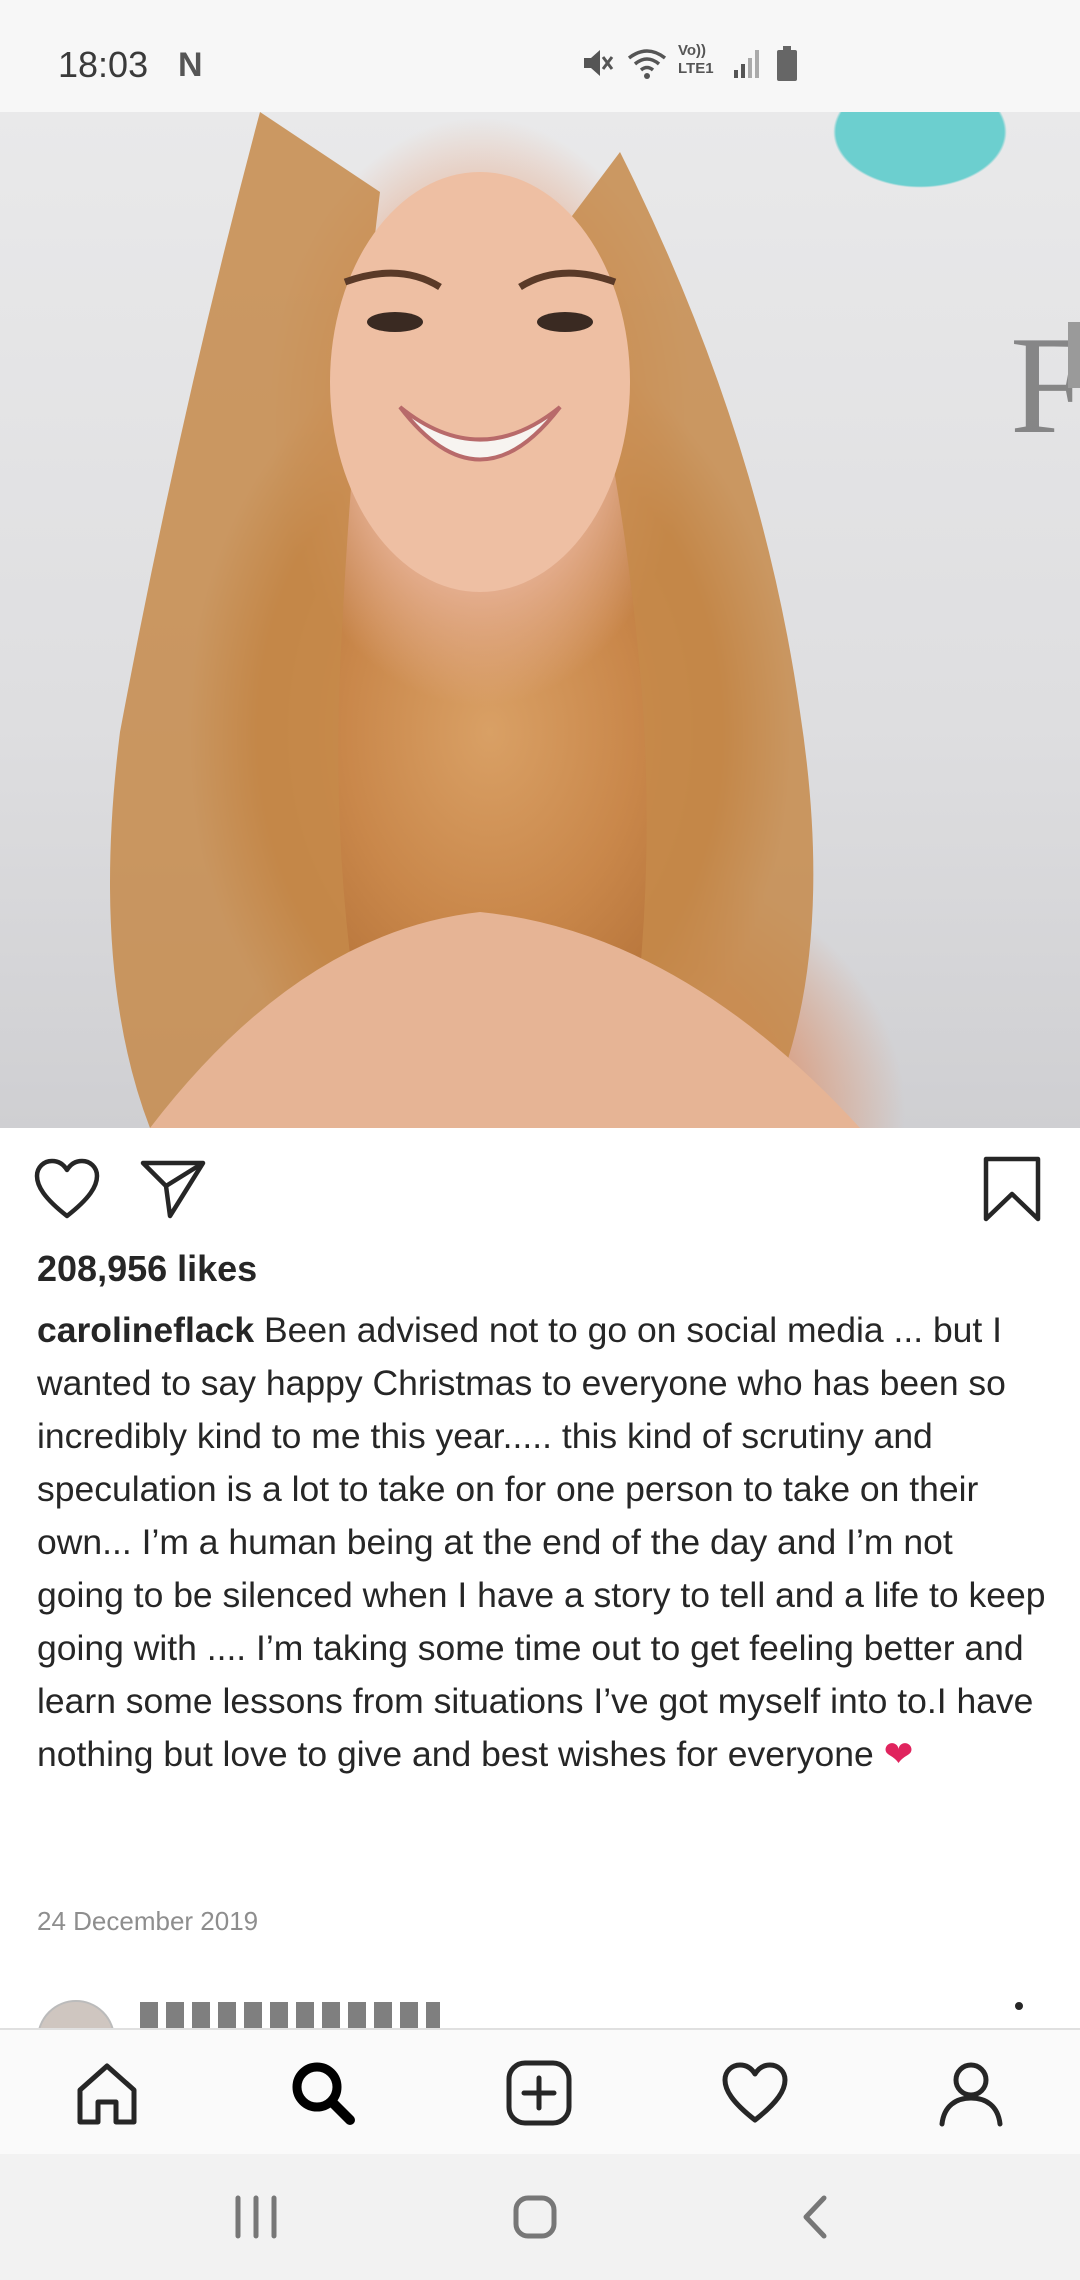 The image size is (1080, 2280). I want to click on share-icon, so click(173, 1191).